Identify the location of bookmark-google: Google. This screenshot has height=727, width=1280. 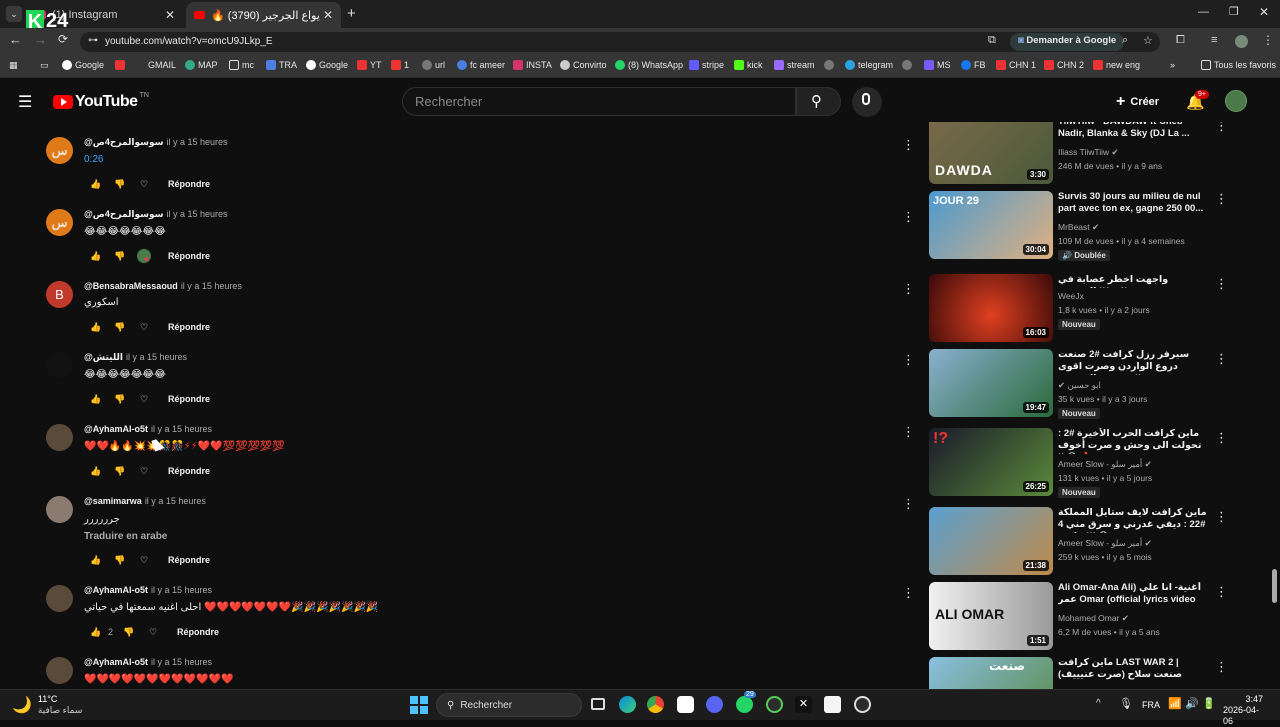
(83, 65).